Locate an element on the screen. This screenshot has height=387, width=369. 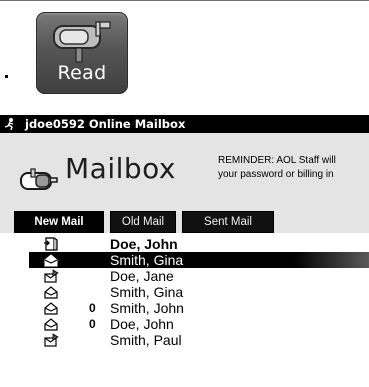
read-button: Read is located at coordinates (82, 53).